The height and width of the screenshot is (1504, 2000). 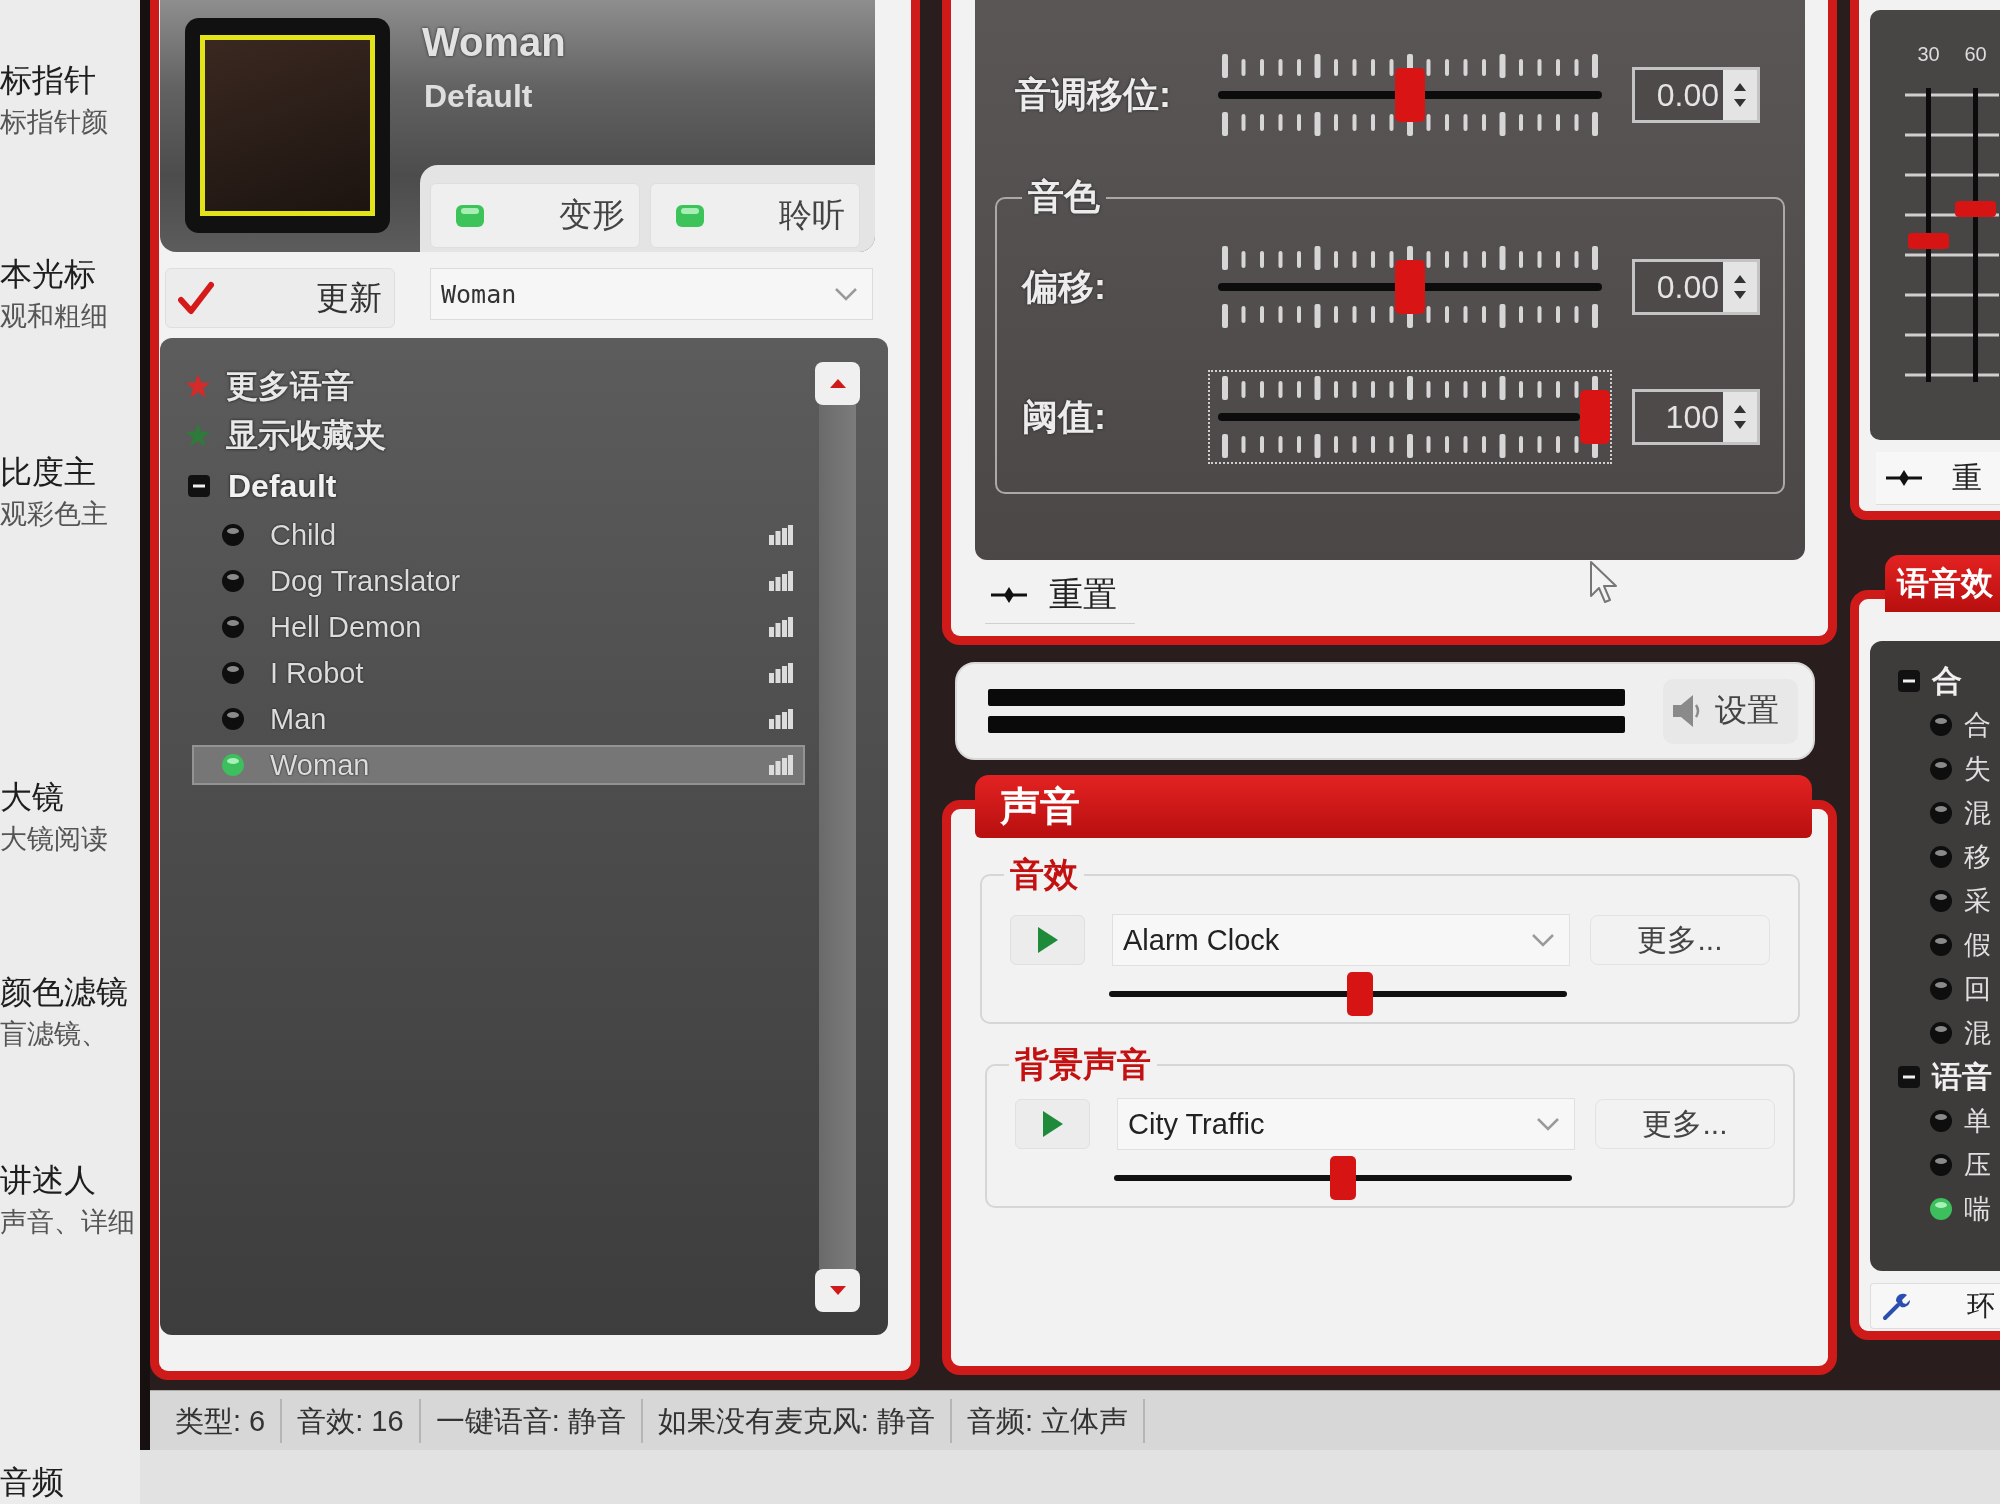 I want to click on sound-dropdown: Alarm Clock, so click(x=1341, y=940).